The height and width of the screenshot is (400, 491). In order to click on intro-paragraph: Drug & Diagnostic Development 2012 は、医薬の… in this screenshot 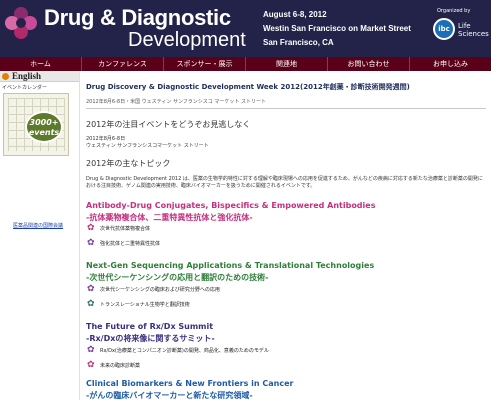, I will do `click(284, 182)`.